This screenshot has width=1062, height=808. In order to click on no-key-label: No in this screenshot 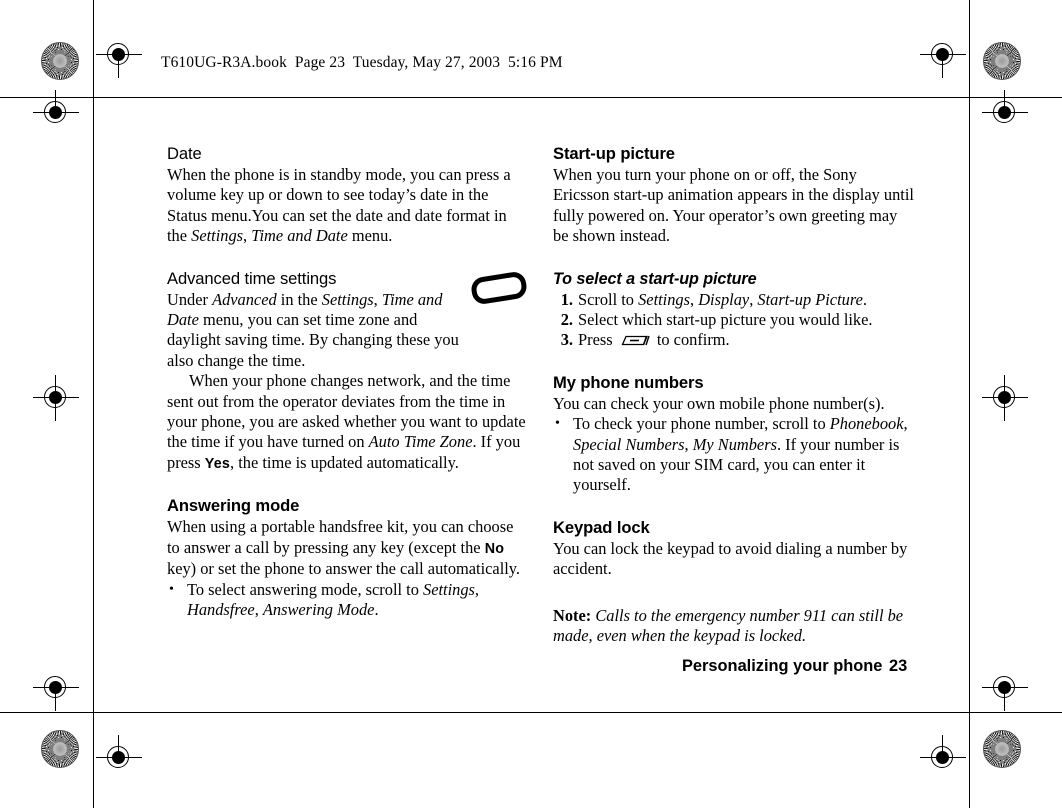, I will do `click(494, 548)`.